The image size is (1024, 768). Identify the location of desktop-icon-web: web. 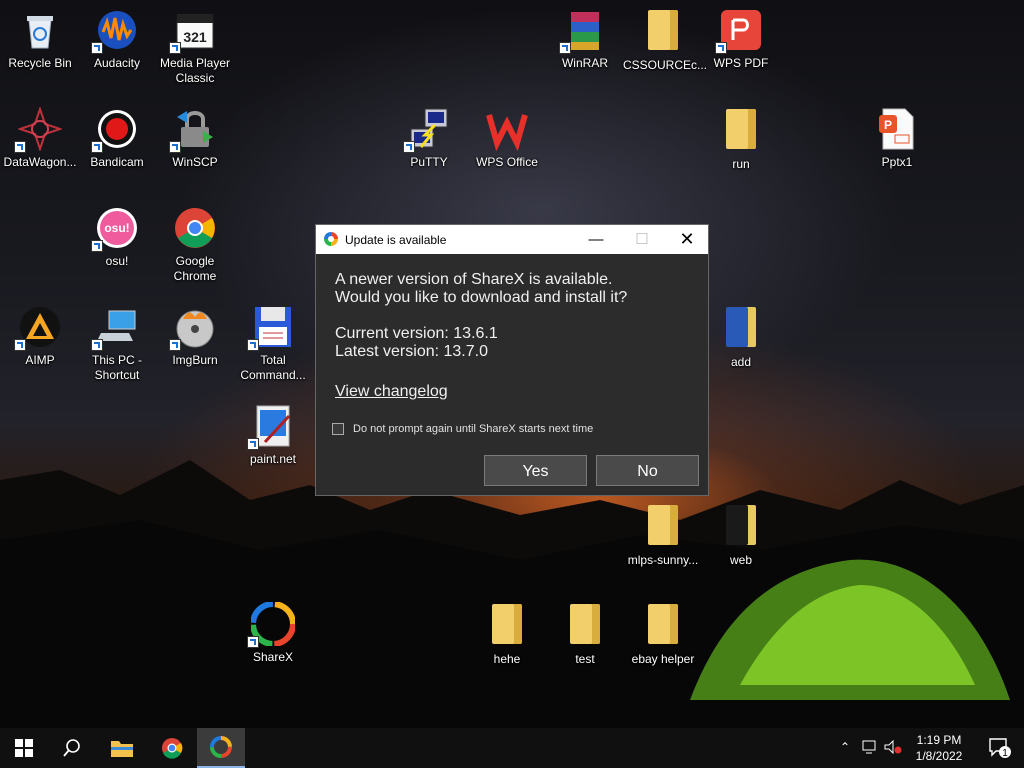
(741, 535).